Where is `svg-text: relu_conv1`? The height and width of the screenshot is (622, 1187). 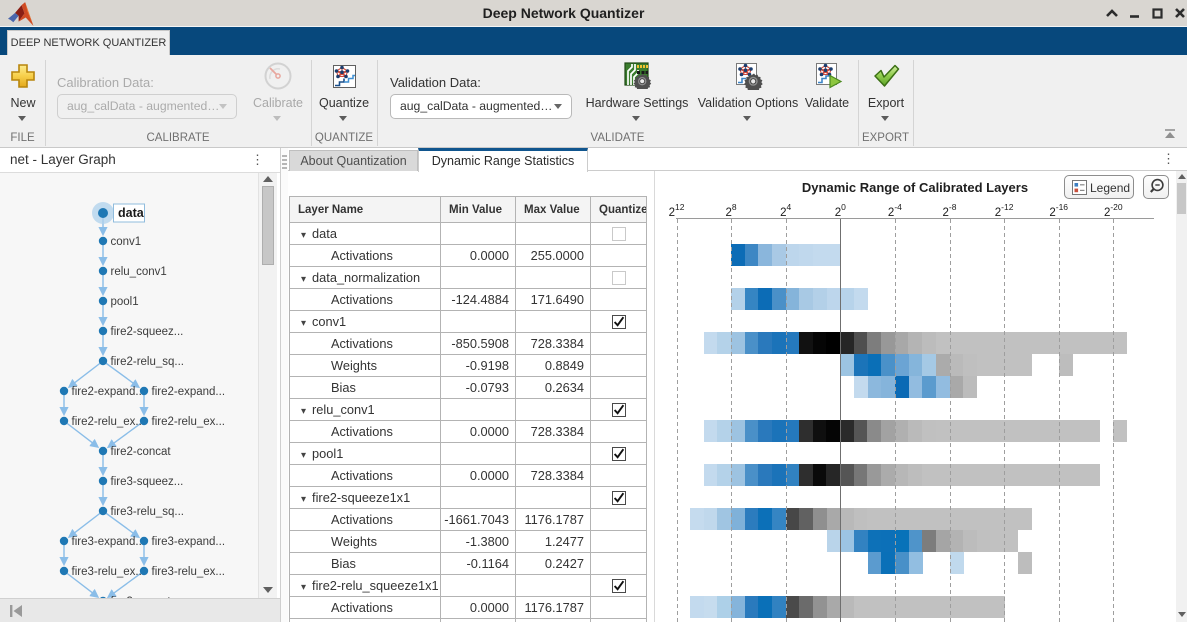 svg-text: relu_conv1 is located at coordinates (139, 272).